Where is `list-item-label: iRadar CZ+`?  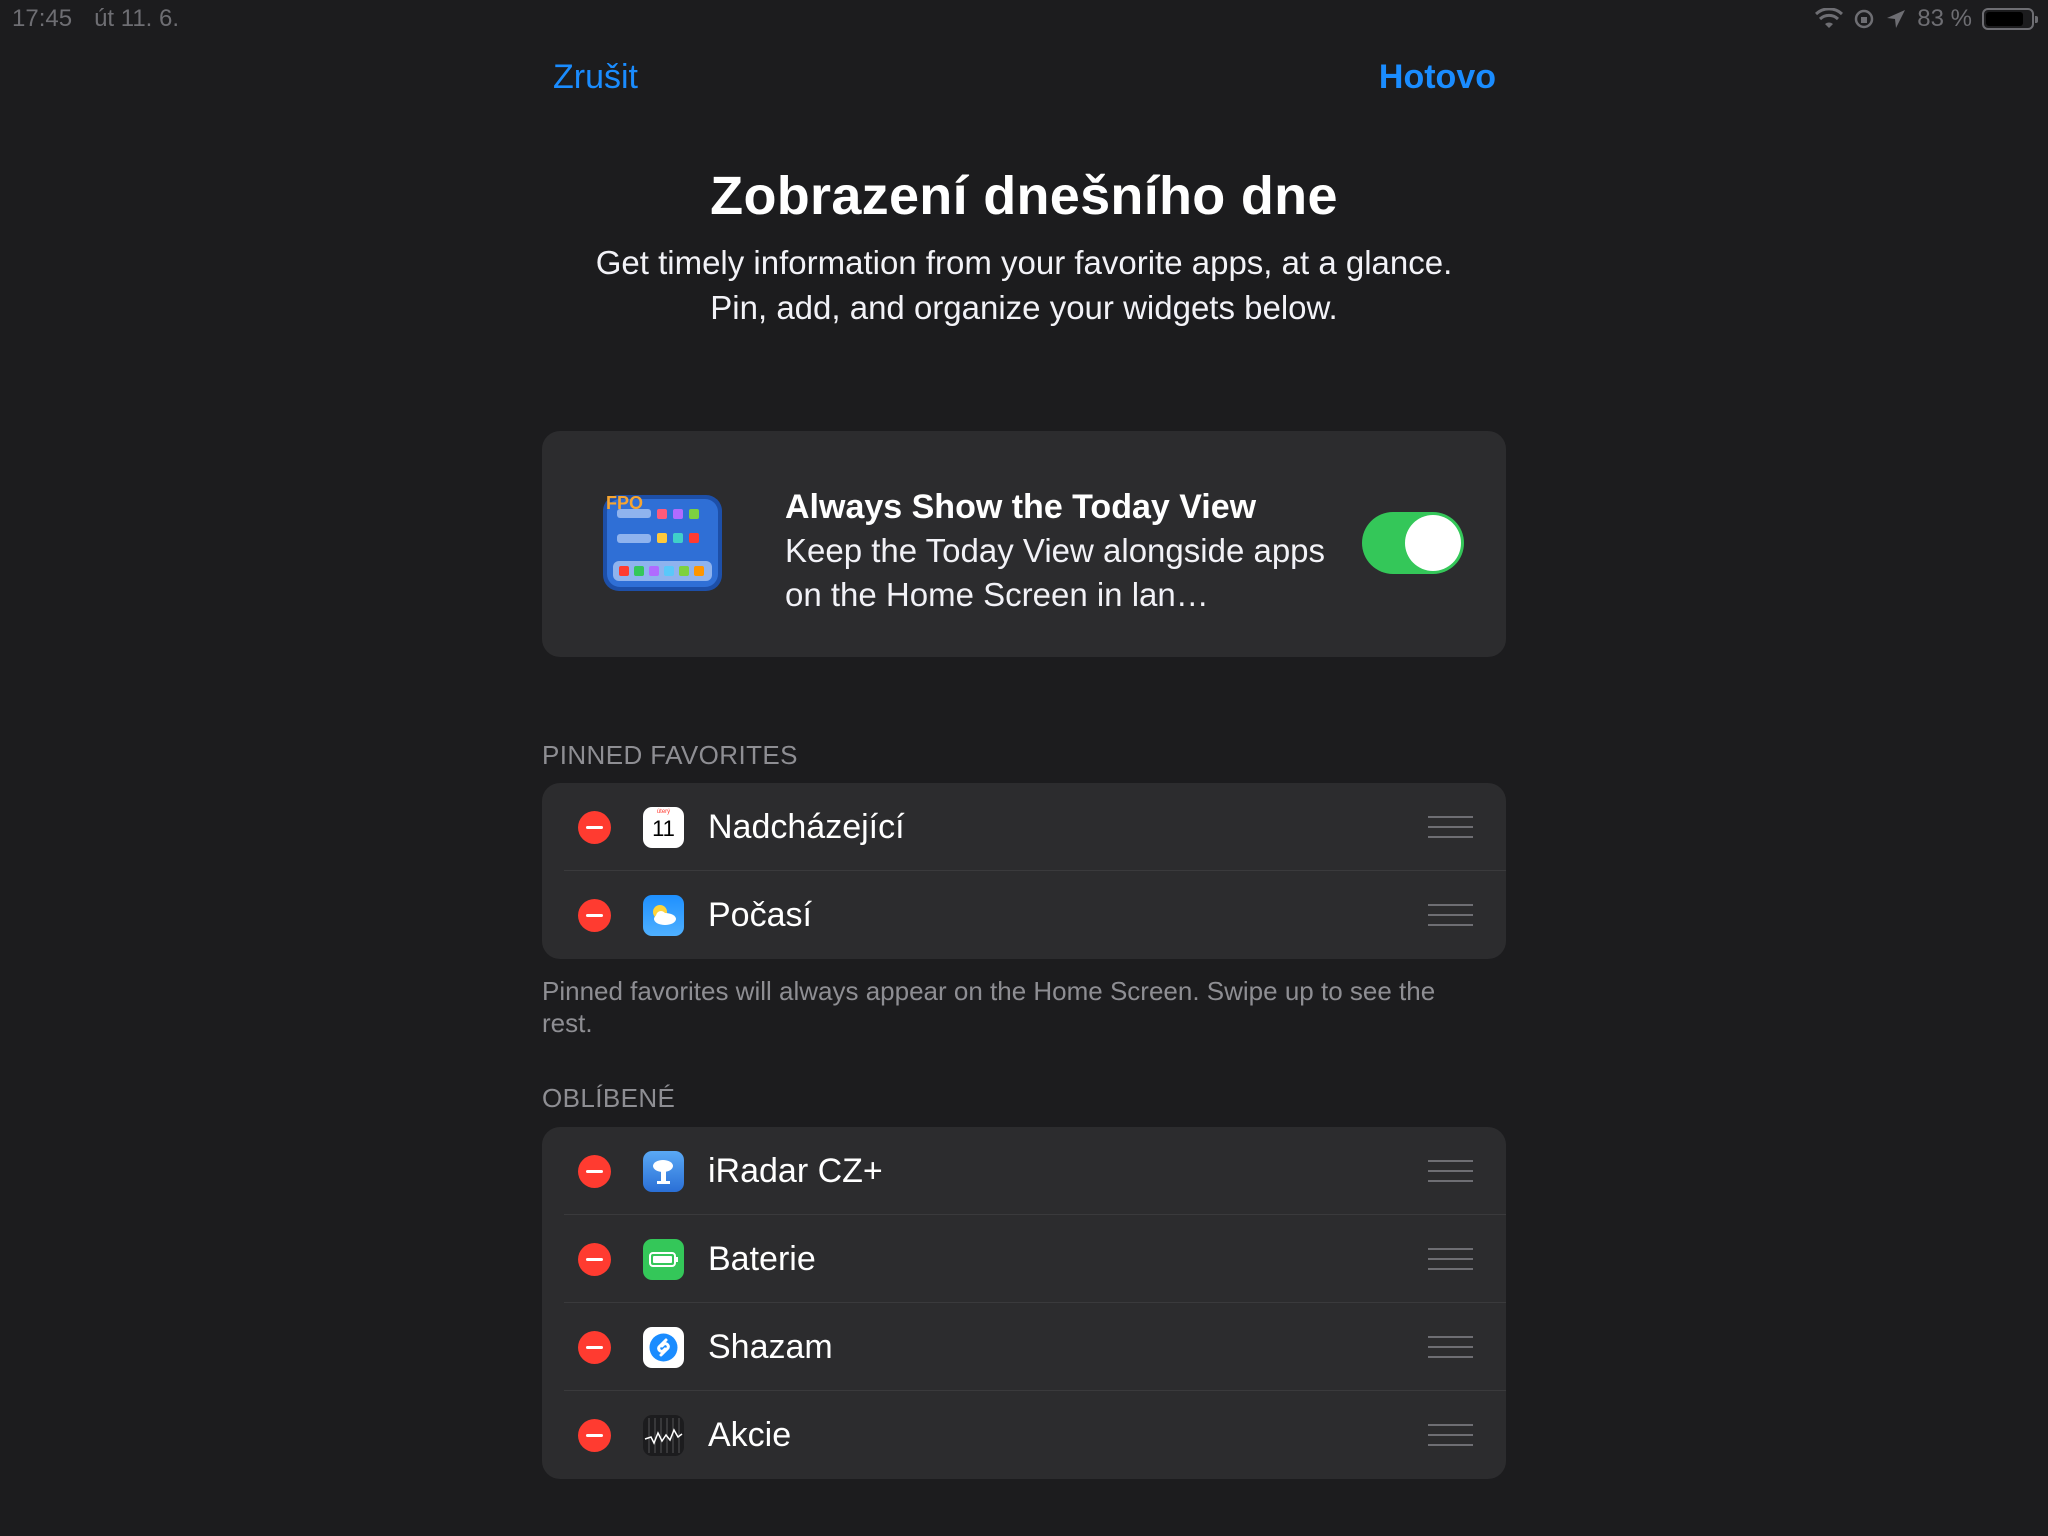
list-item-label: iRadar CZ+ is located at coordinates (795, 1171).